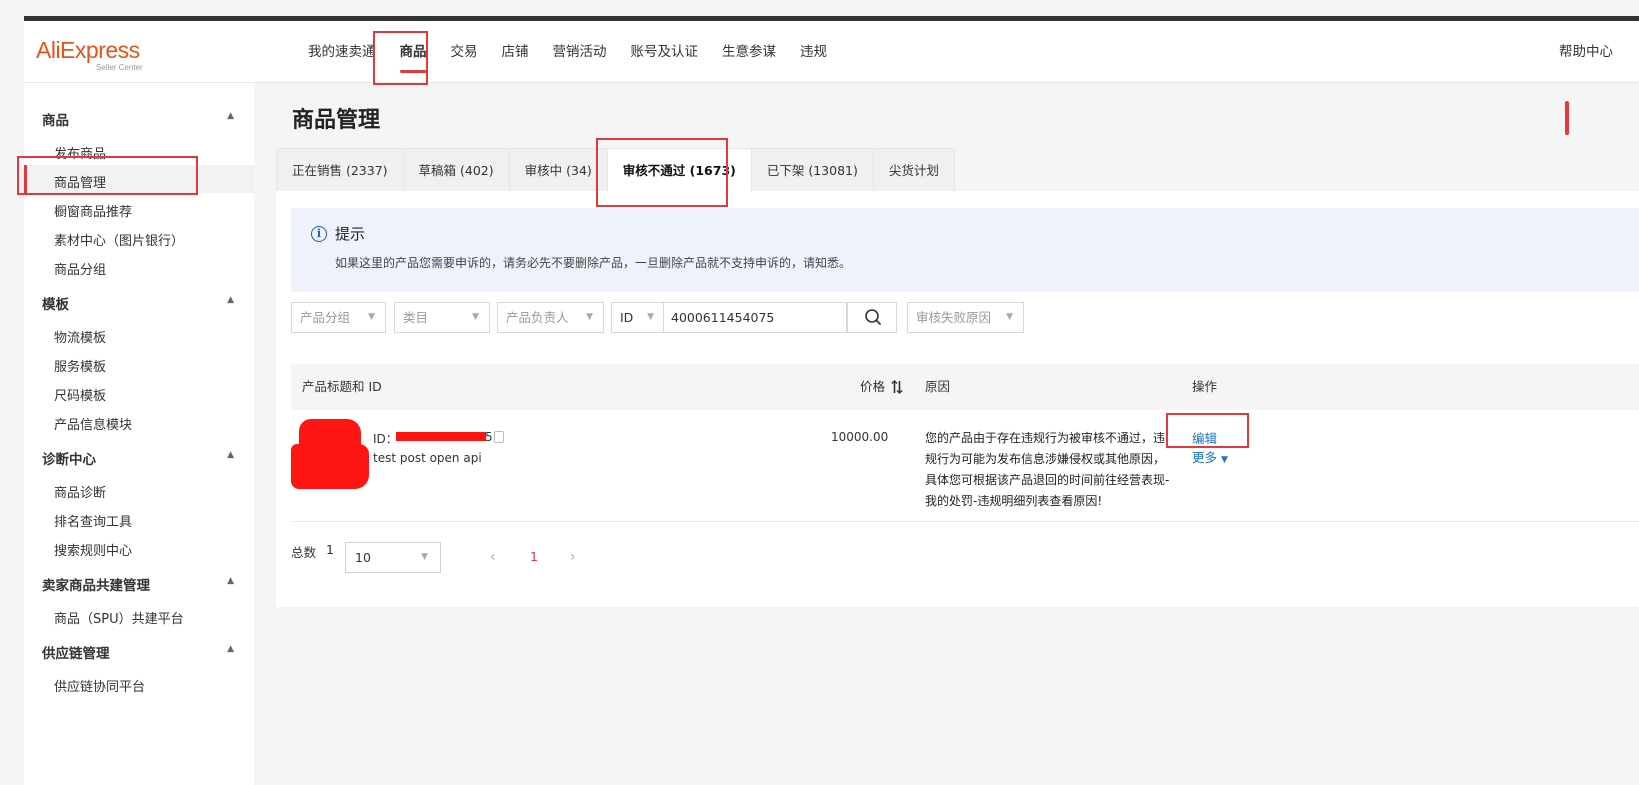 The height and width of the screenshot is (785, 1639). What do you see at coordinates (330, 466) in the screenshot?
I see `redacted-image` at bounding box center [330, 466].